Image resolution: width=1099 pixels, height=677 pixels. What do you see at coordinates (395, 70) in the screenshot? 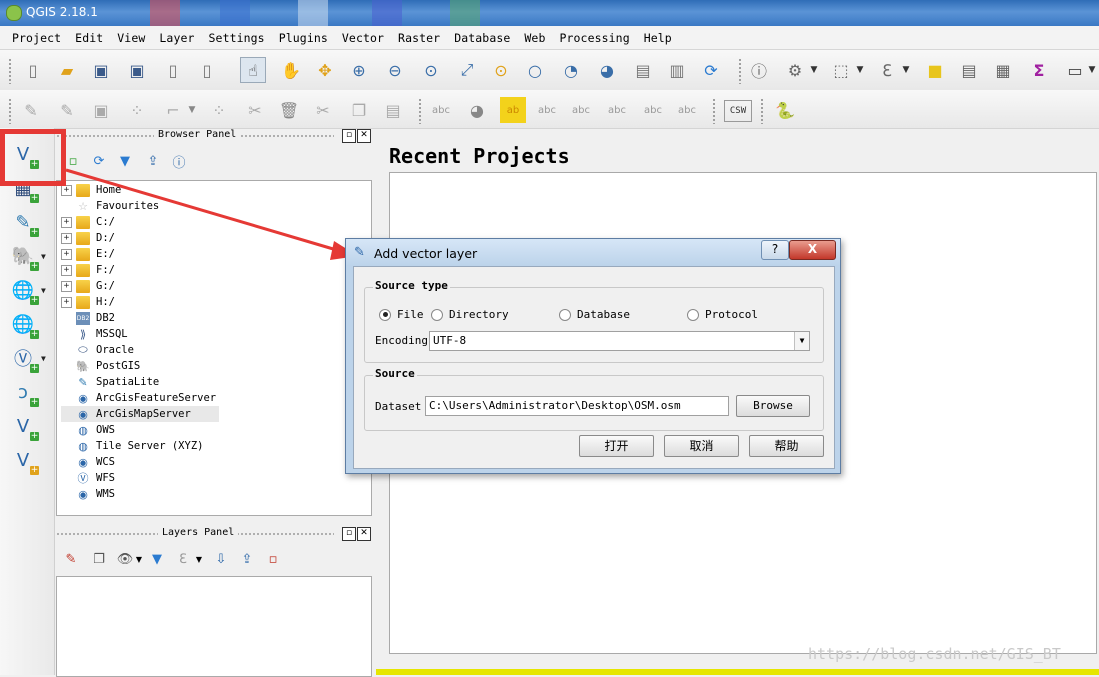
I see `zoom-out-icon: ⊖` at bounding box center [395, 70].